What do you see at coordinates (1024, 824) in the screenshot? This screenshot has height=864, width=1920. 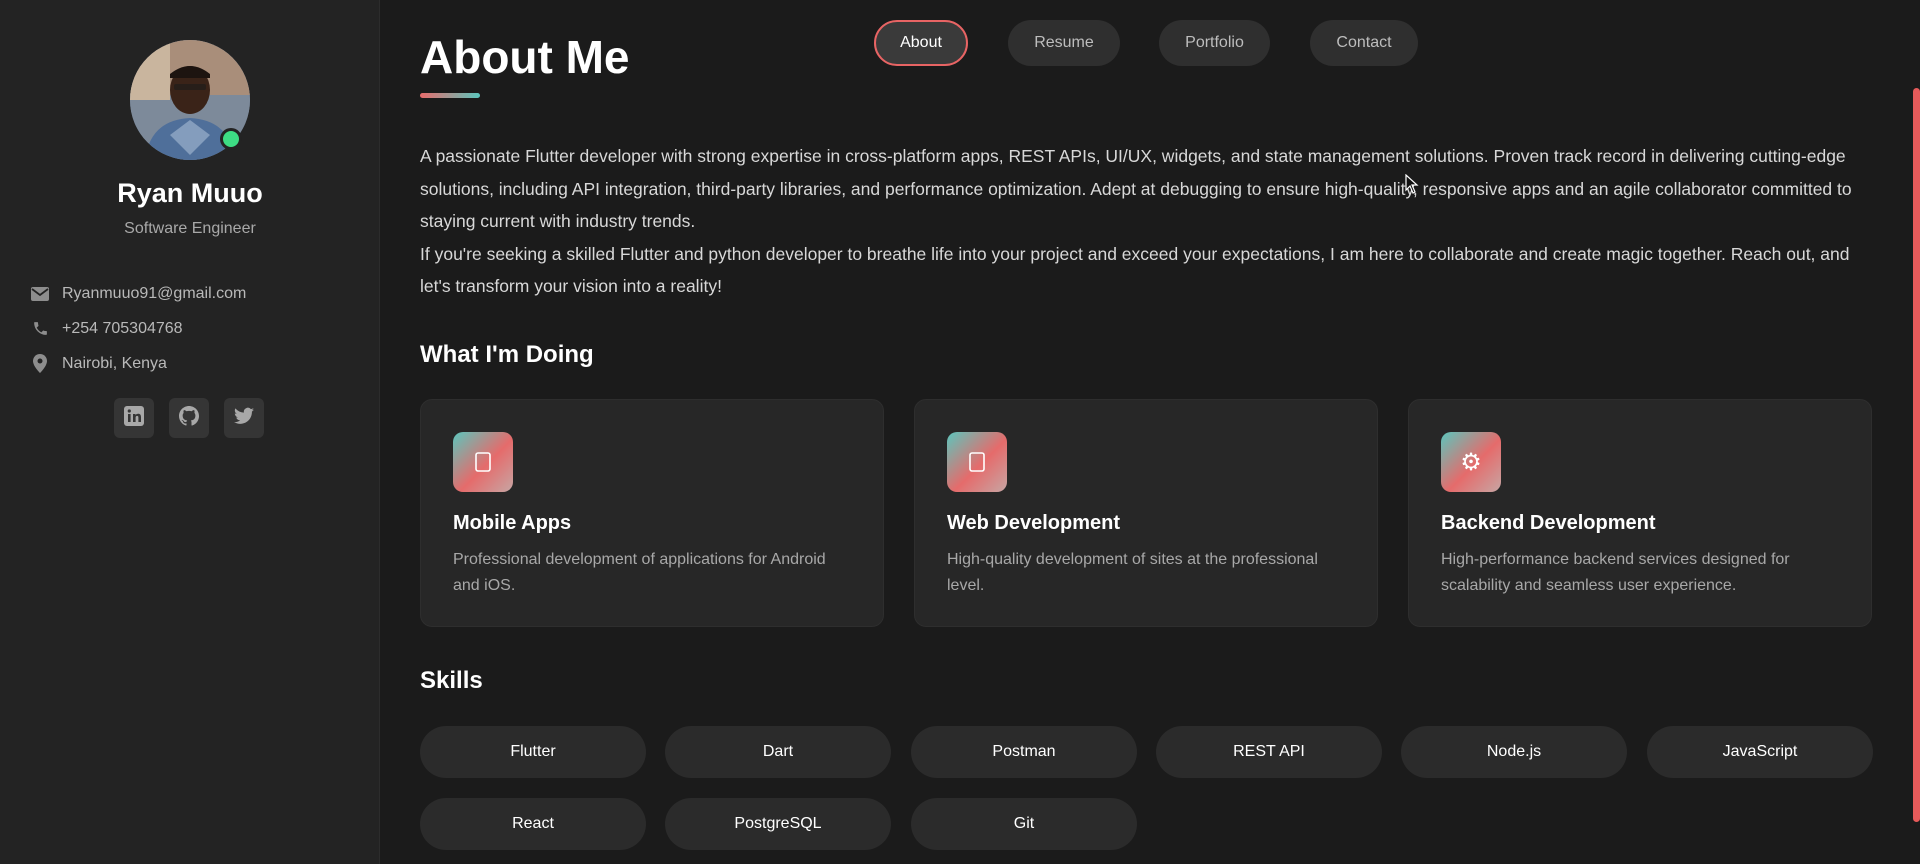 I see `skill-pill: Git` at bounding box center [1024, 824].